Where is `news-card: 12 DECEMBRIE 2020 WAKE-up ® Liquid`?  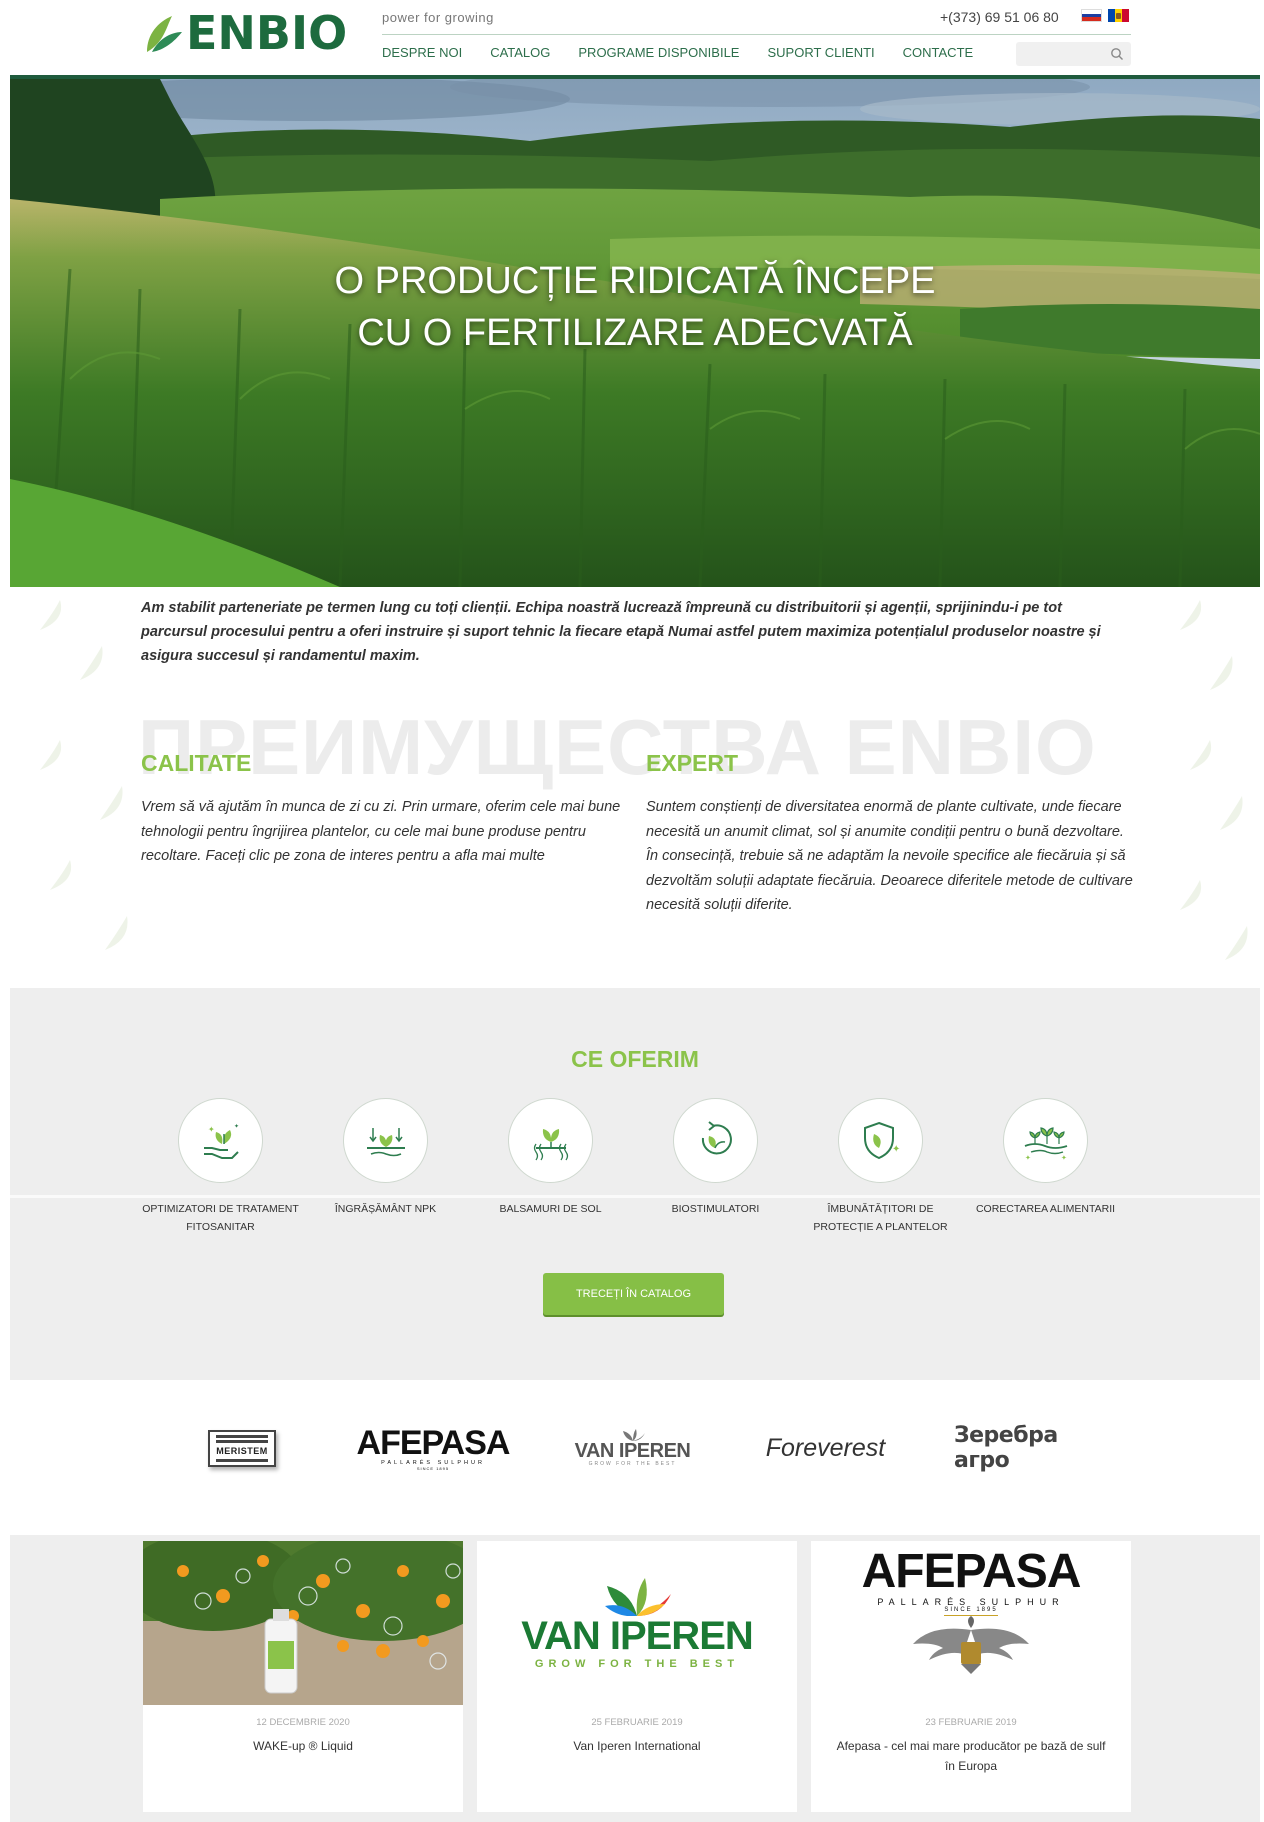
news-card: 12 DECEMBRIE 2020 WAKE-up ® Liquid is located at coordinates (303, 1676).